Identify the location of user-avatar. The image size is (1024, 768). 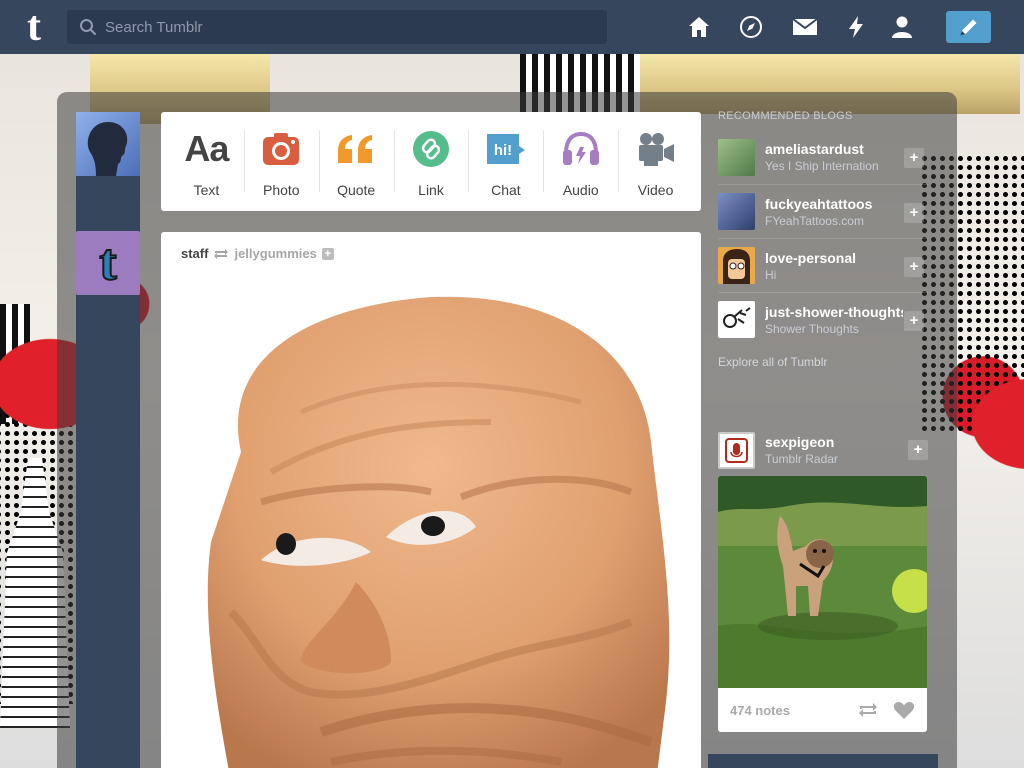
(108, 144).